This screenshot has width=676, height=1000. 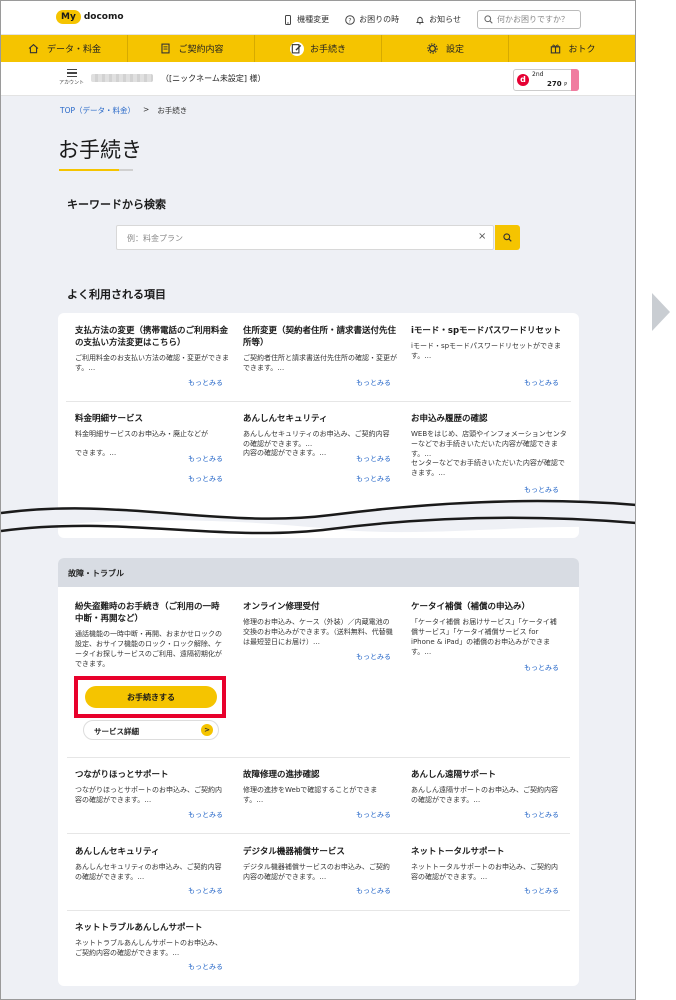 What do you see at coordinates (165, 49) in the screenshot?
I see `document-icon` at bounding box center [165, 49].